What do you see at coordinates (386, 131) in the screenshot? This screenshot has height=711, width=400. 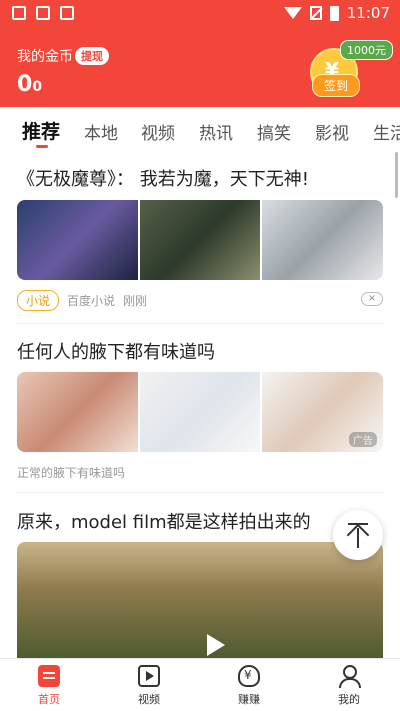 I see `tab-life: 生活` at bounding box center [386, 131].